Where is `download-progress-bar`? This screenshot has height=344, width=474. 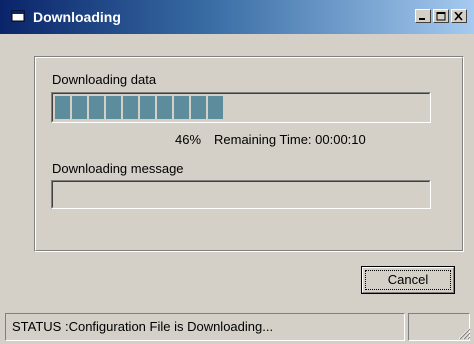 download-progress-bar is located at coordinates (241, 107).